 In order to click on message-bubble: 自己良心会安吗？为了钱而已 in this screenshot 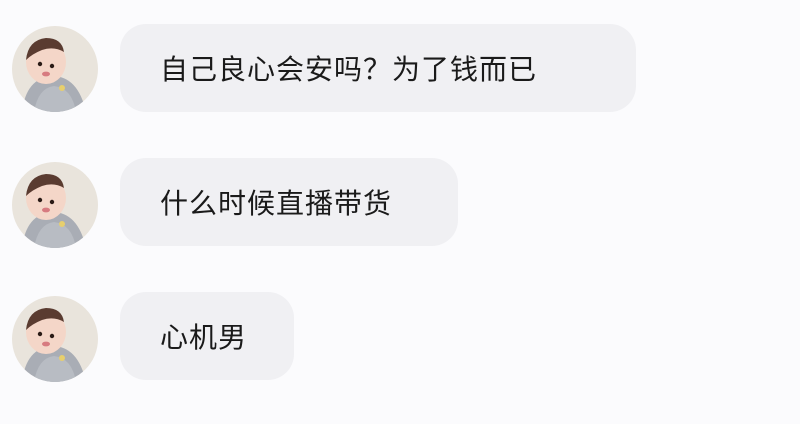, I will do `click(378, 68)`.